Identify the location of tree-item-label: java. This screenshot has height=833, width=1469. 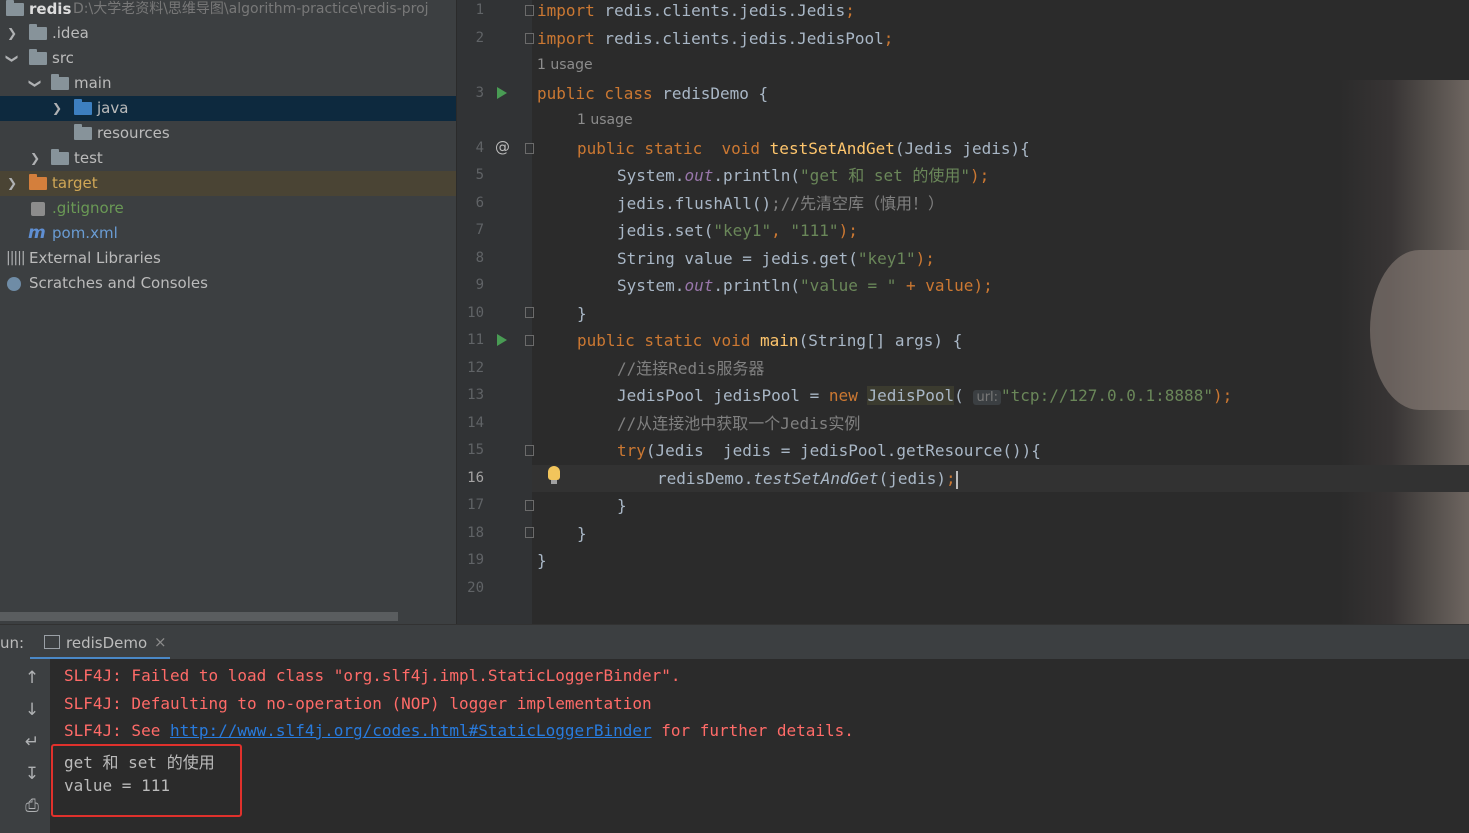
(113, 108).